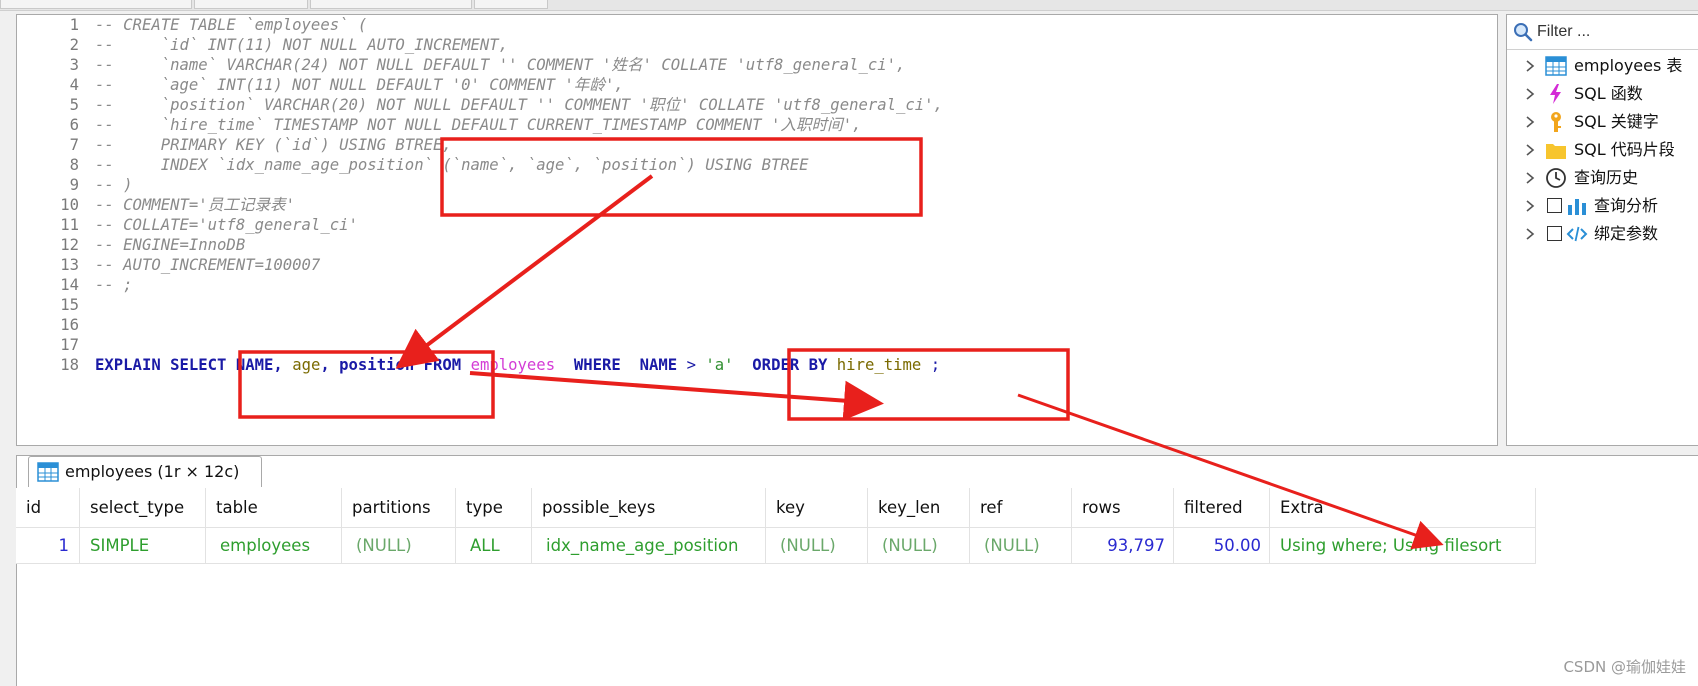 The height and width of the screenshot is (686, 1698). Describe the element at coordinates (817, 508) in the screenshot. I see `column-header: key` at that location.